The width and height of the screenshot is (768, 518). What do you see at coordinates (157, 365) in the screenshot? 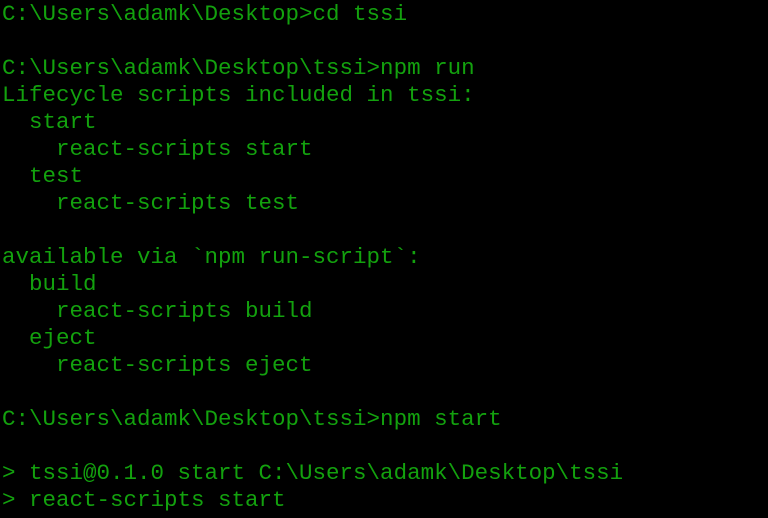
I see `terminal-line-script-eject-cmd: react-scripts eject` at bounding box center [157, 365].